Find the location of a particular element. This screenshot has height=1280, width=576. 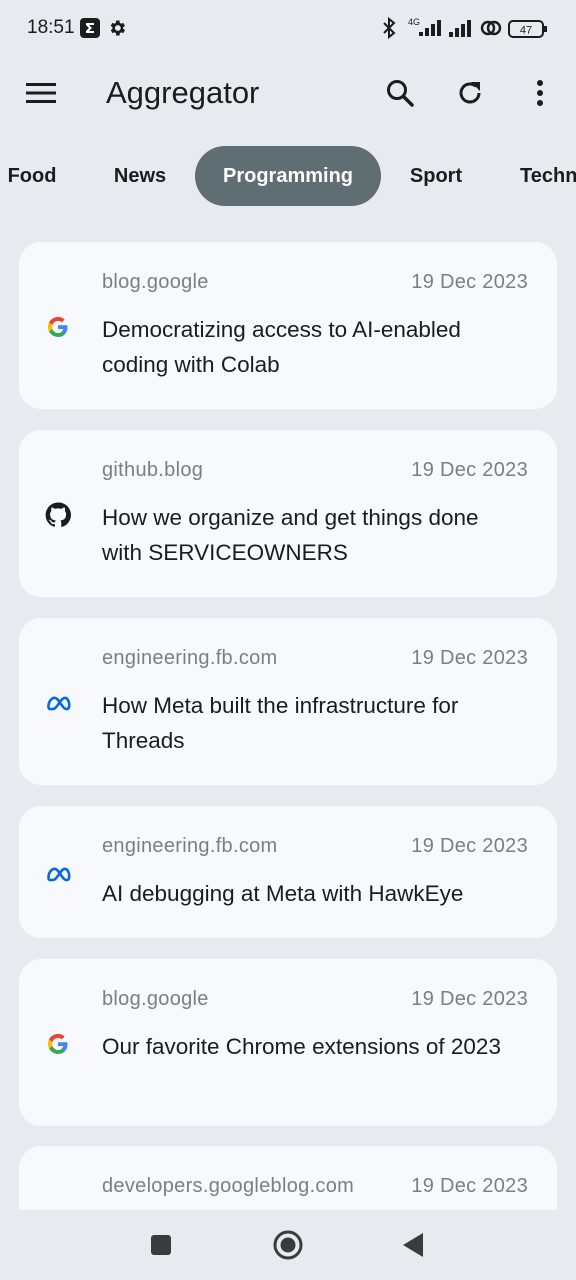

tab-programming: Programming is located at coordinates (288, 176).